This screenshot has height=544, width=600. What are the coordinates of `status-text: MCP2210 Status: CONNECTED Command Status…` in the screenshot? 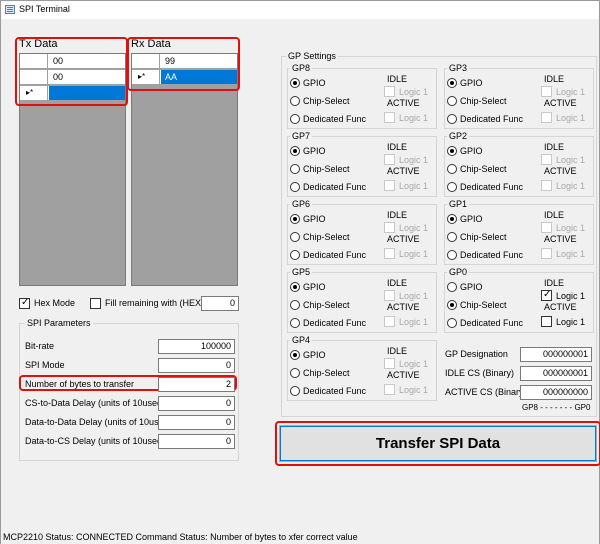 It's located at (180, 537).